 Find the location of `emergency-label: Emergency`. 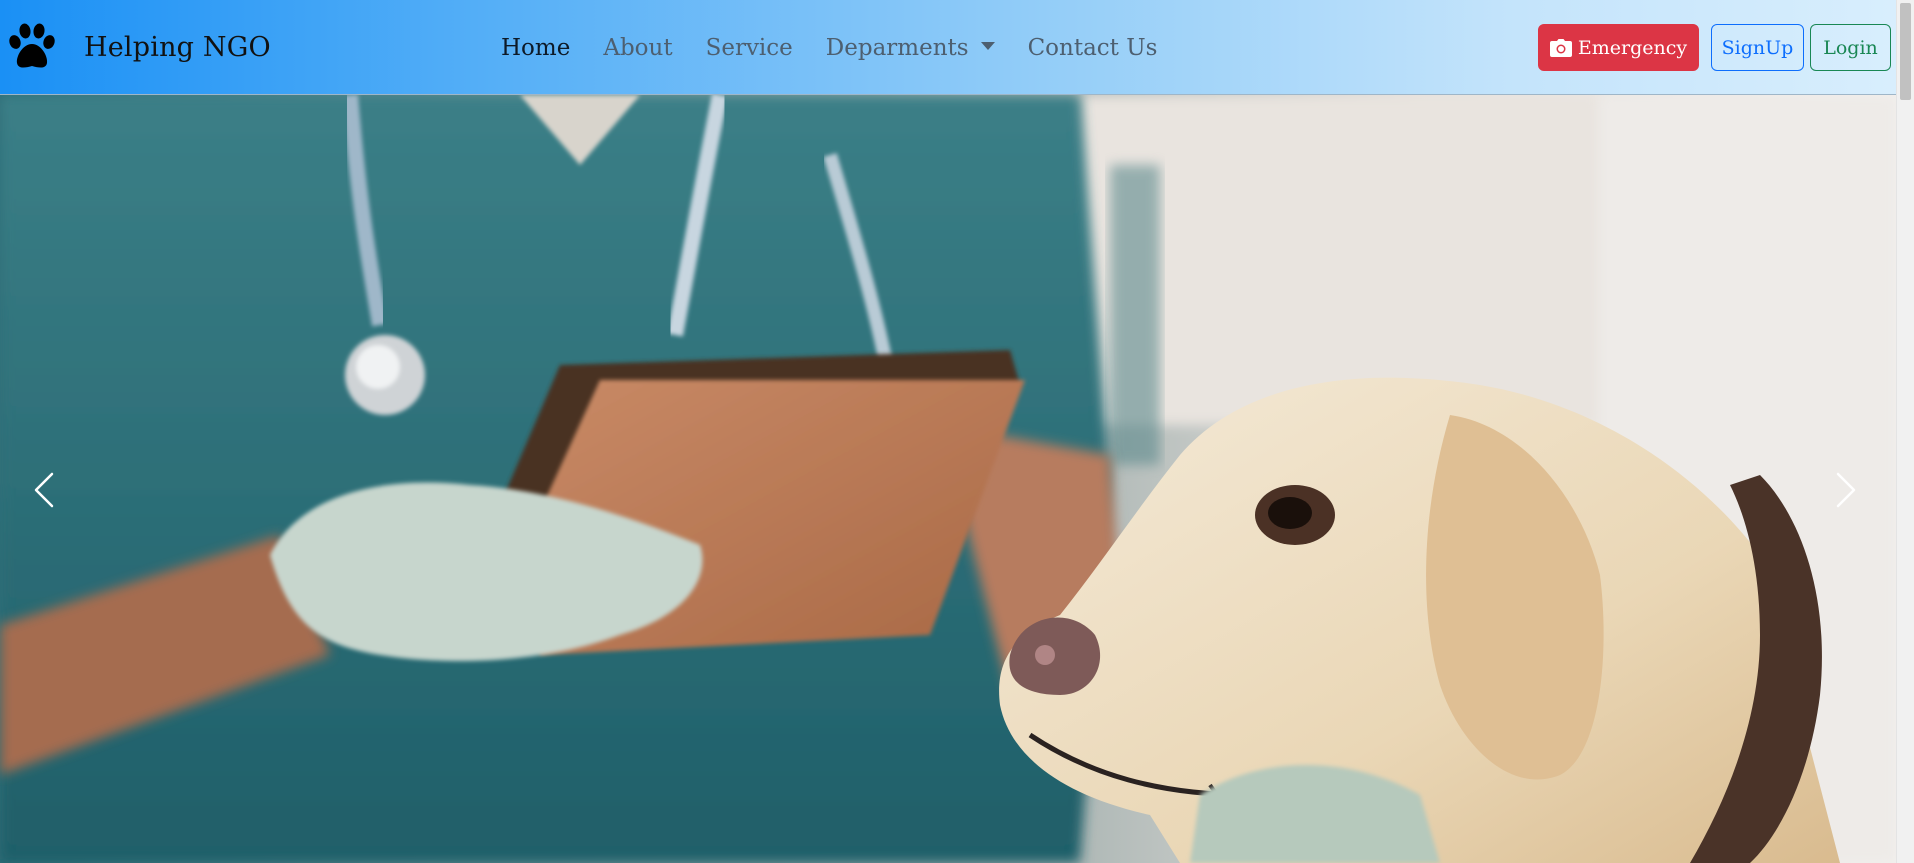

emergency-label: Emergency is located at coordinates (1632, 47).